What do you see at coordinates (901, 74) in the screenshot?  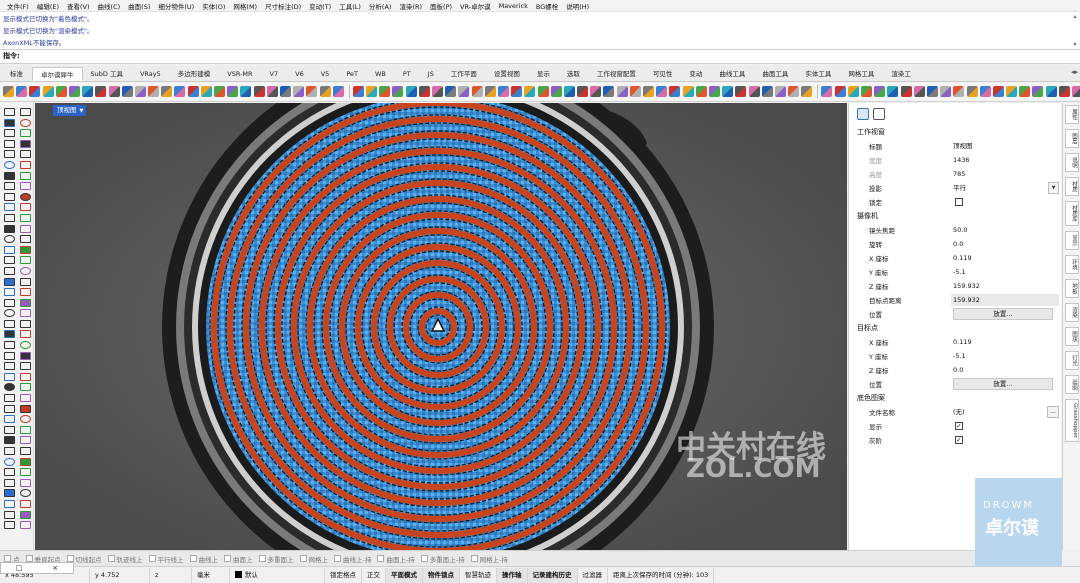 I see `tab-item: 渲染工` at bounding box center [901, 74].